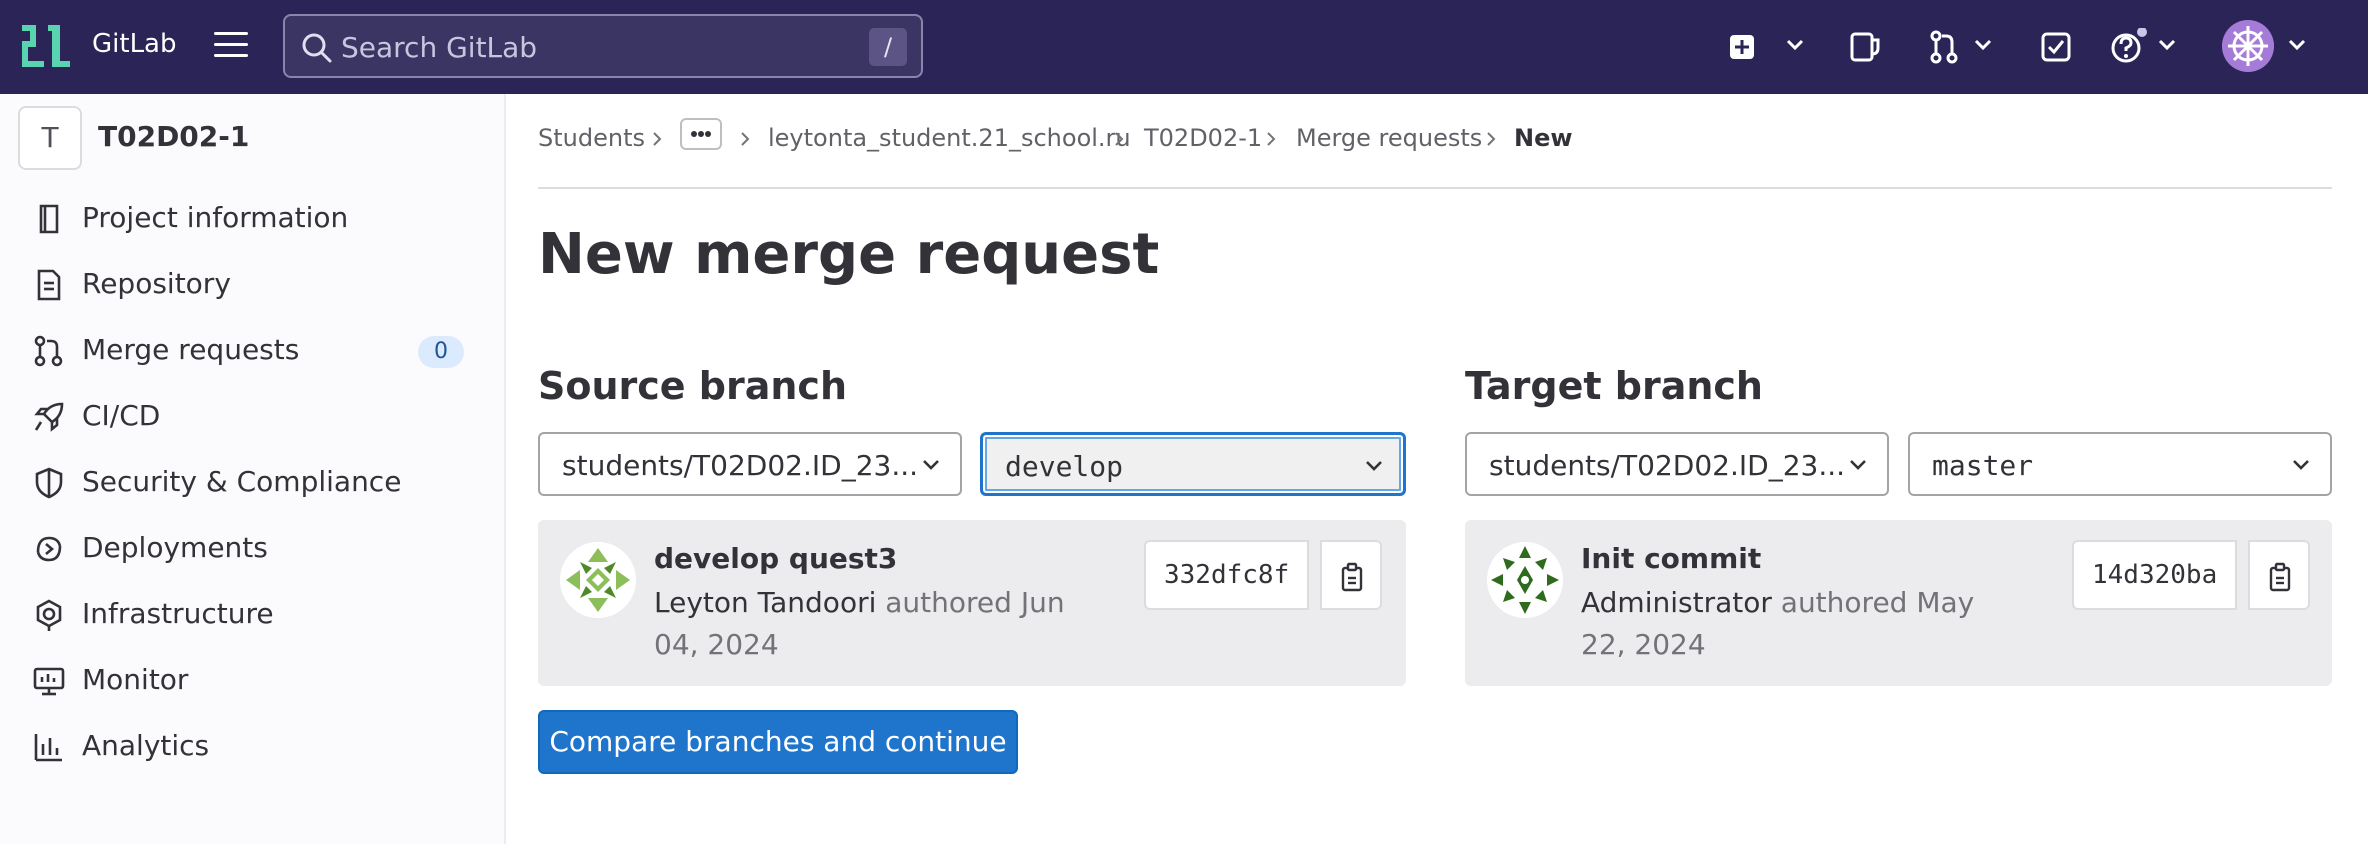  Describe the element at coordinates (441, 352) in the screenshot. I see `merge-requests-count-badge: 0` at that location.